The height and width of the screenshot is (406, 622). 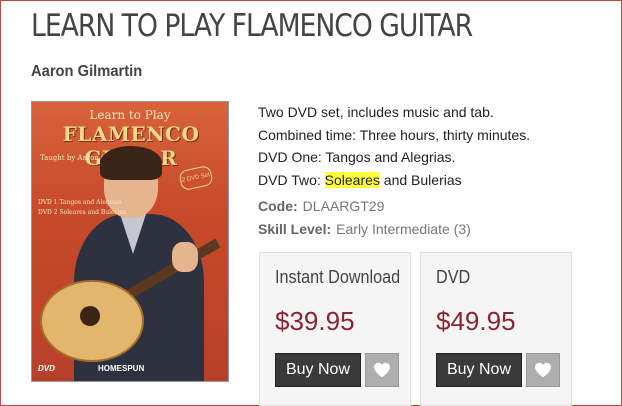 I want to click on cover-hand, so click(x=185, y=257).